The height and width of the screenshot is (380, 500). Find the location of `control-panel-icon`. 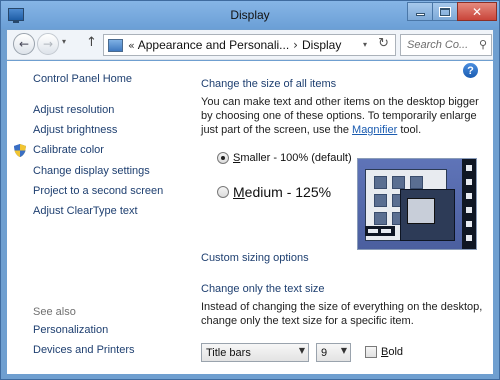

control-panel-icon is located at coordinates (115, 45).